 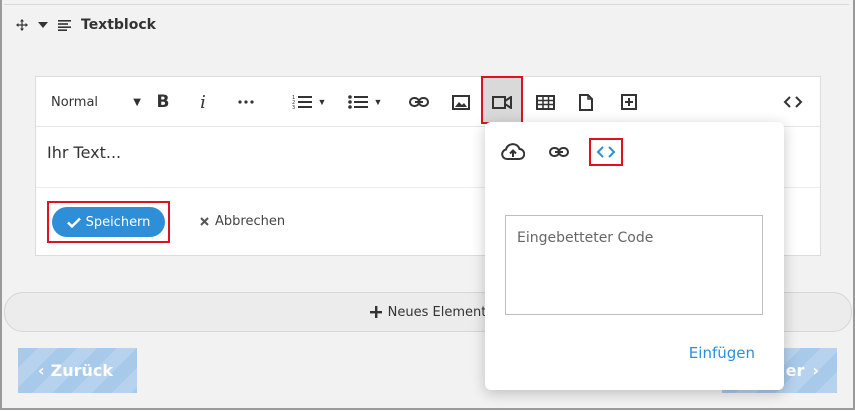 I want to click on block-title: Textblock, so click(x=118, y=25).